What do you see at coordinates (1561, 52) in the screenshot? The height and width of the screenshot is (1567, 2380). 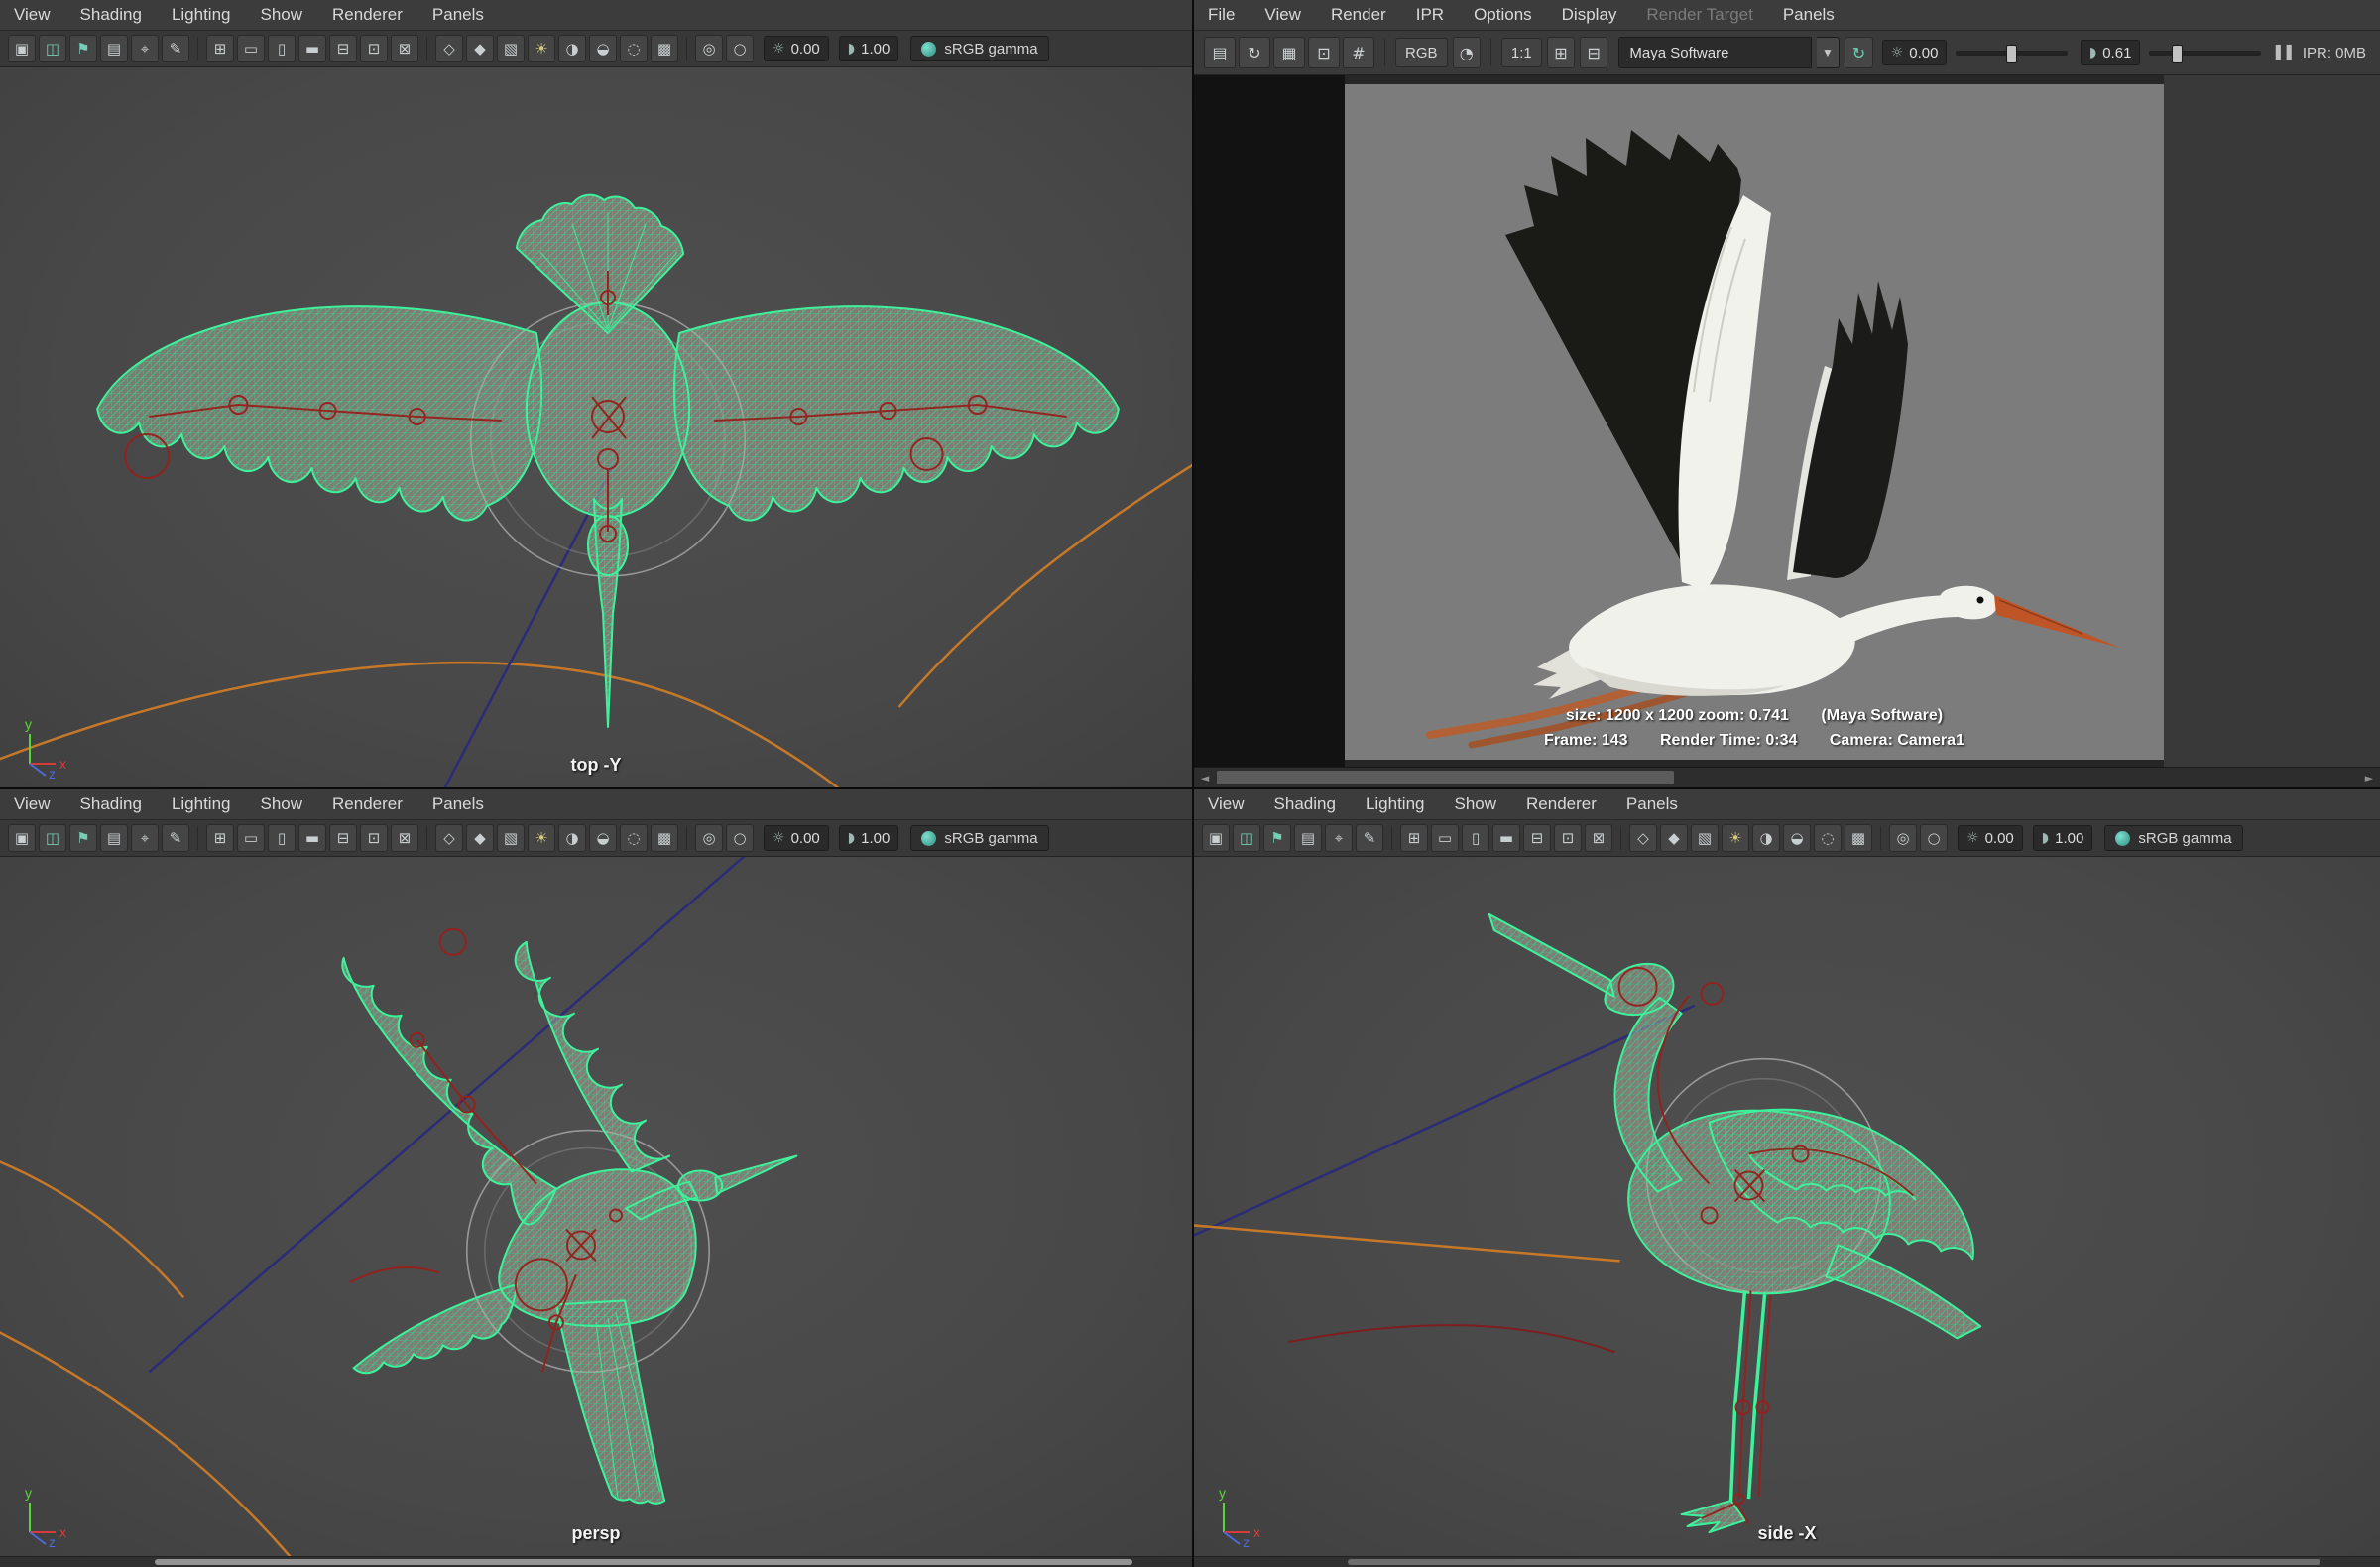 I see `keep-image-icon: ⊞` at bounding box center [1561, 52].